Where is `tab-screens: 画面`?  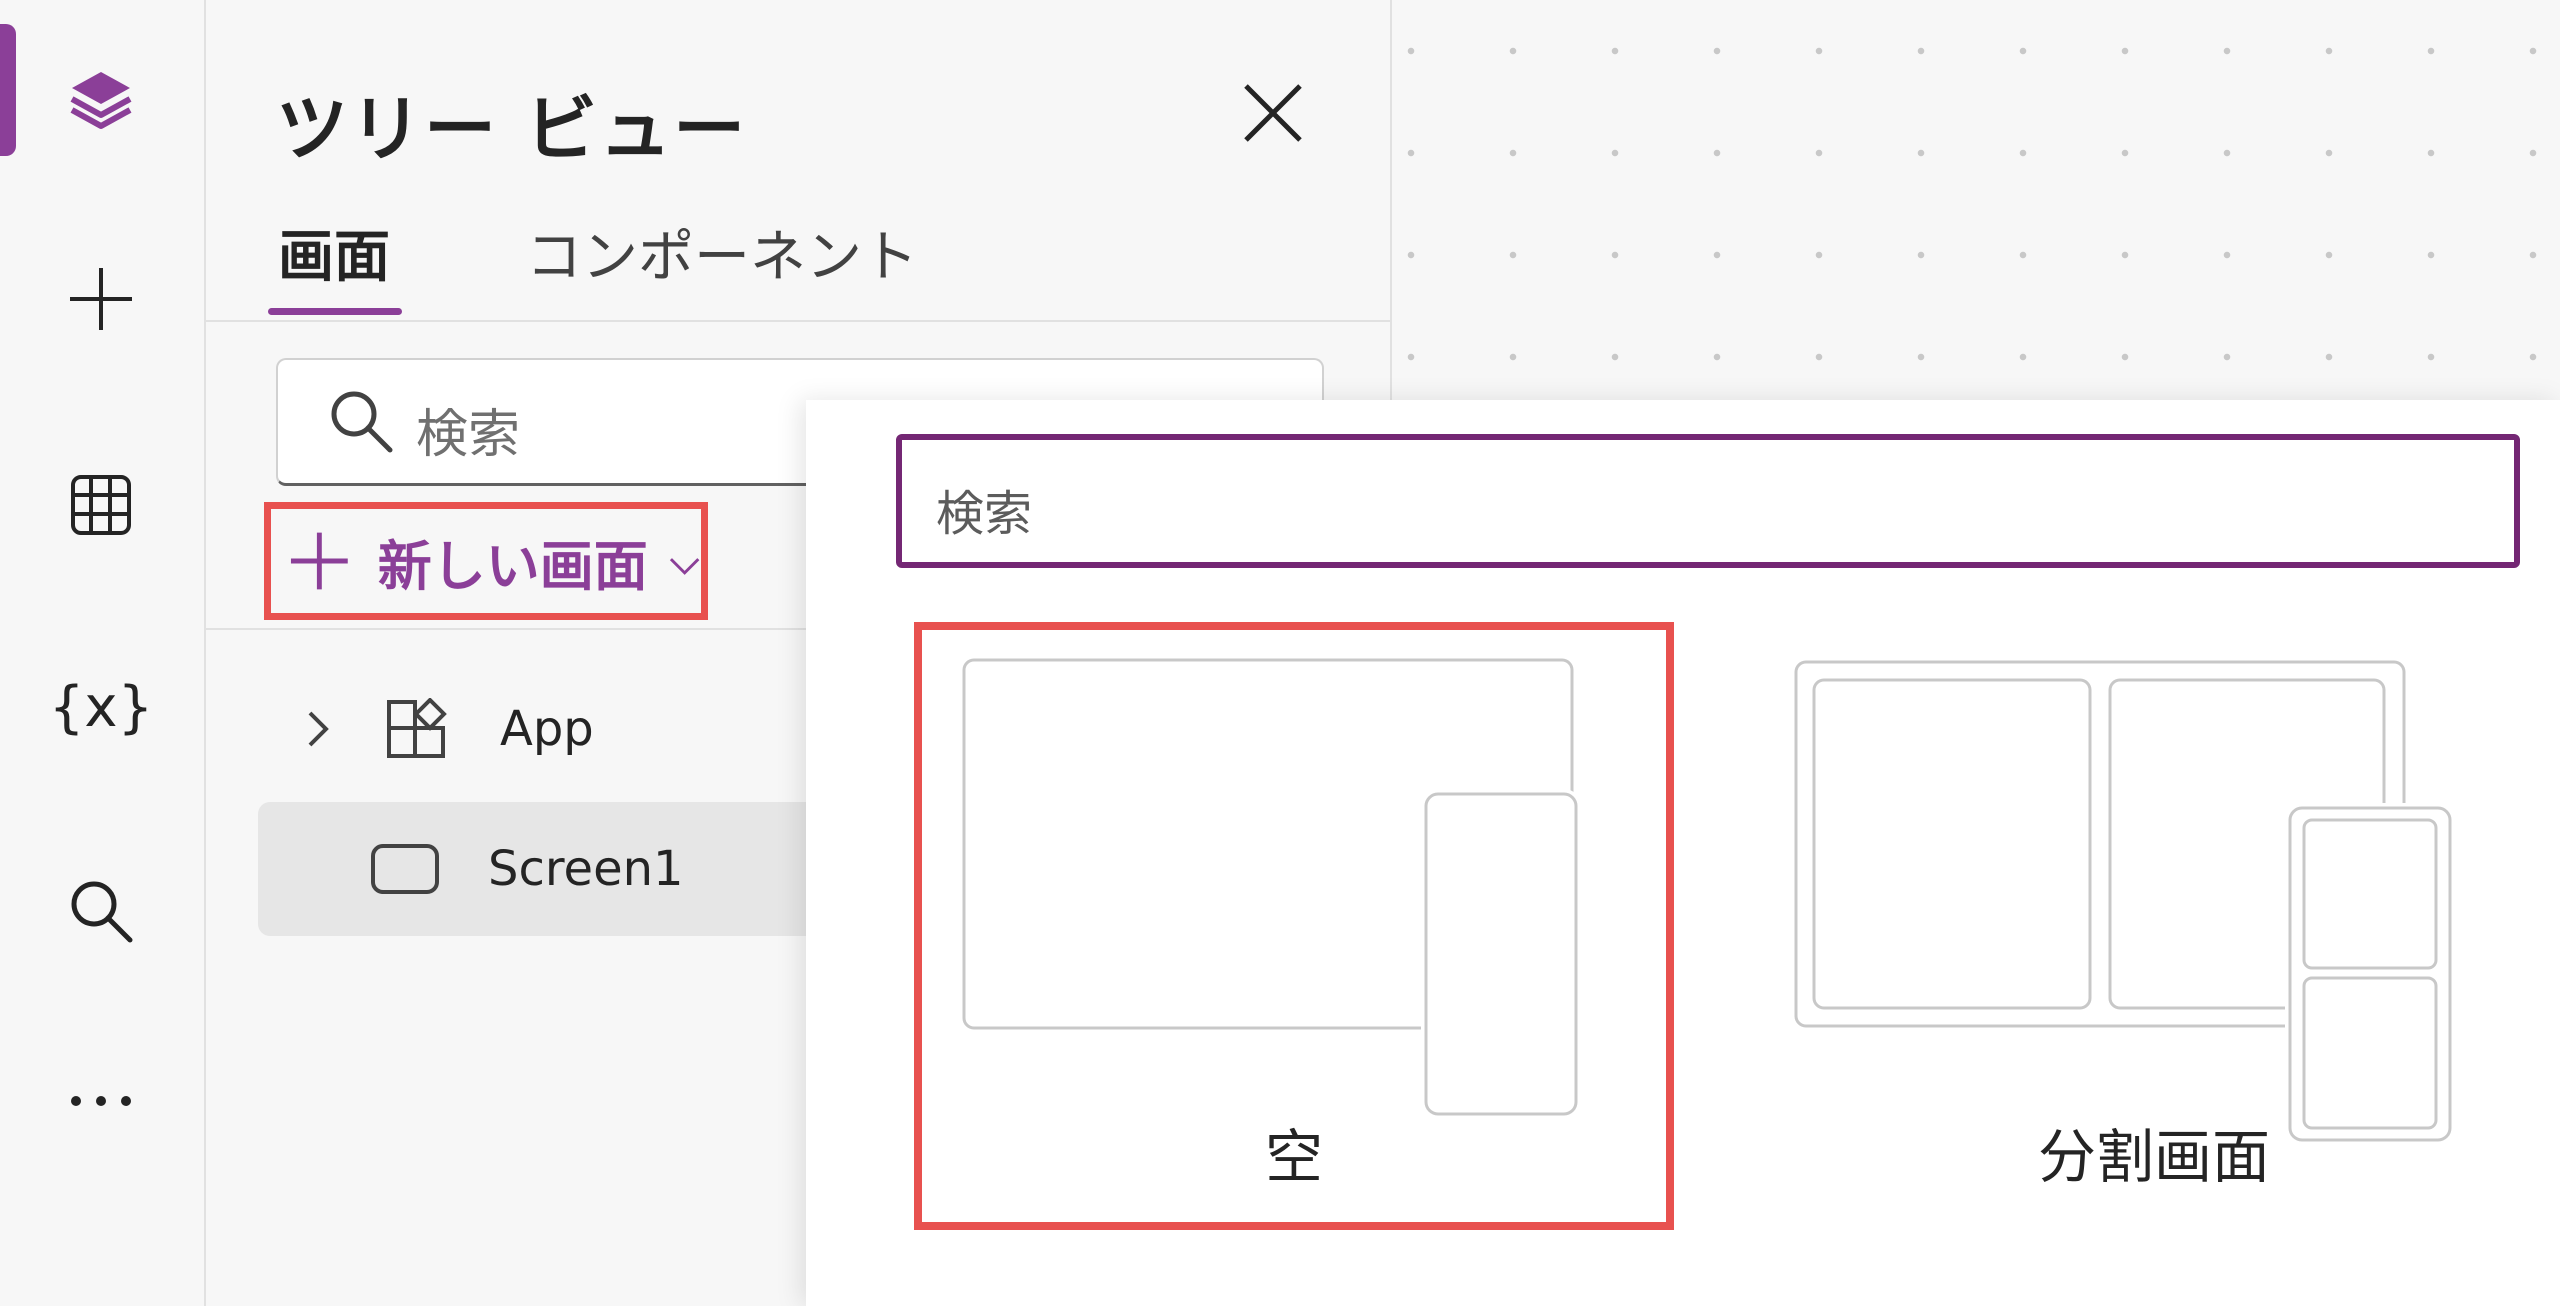
tab-screens: 画面 is located at coordinates (334, 264).